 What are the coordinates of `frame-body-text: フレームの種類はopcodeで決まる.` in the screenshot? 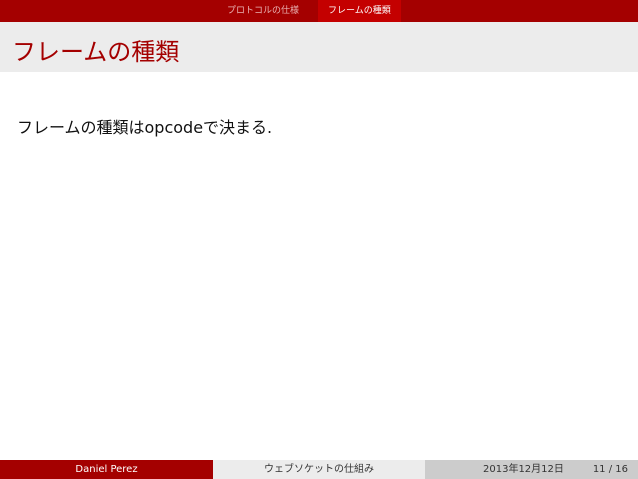 It's located at (145, 127).